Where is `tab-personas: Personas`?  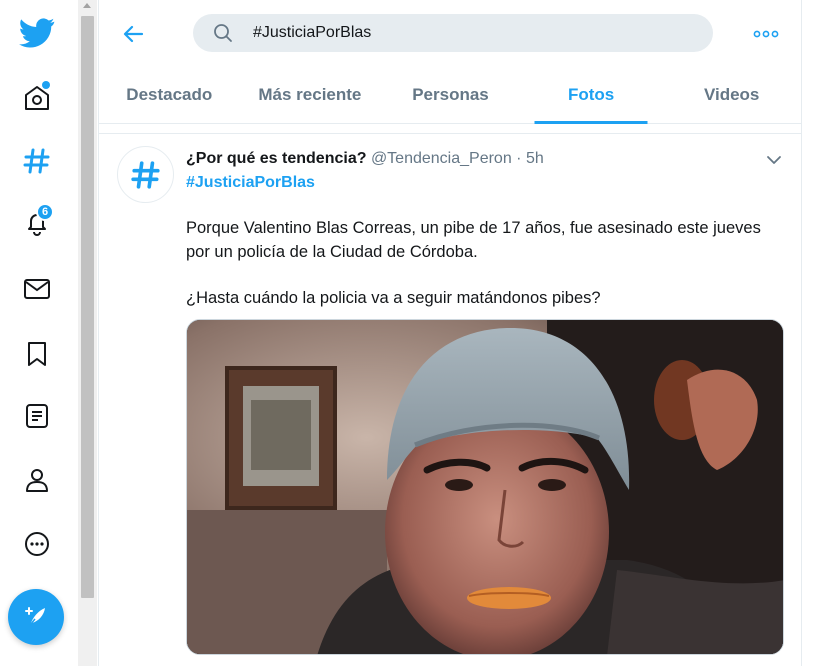 tab-personas: Personas is located at coordinates (450, 94).